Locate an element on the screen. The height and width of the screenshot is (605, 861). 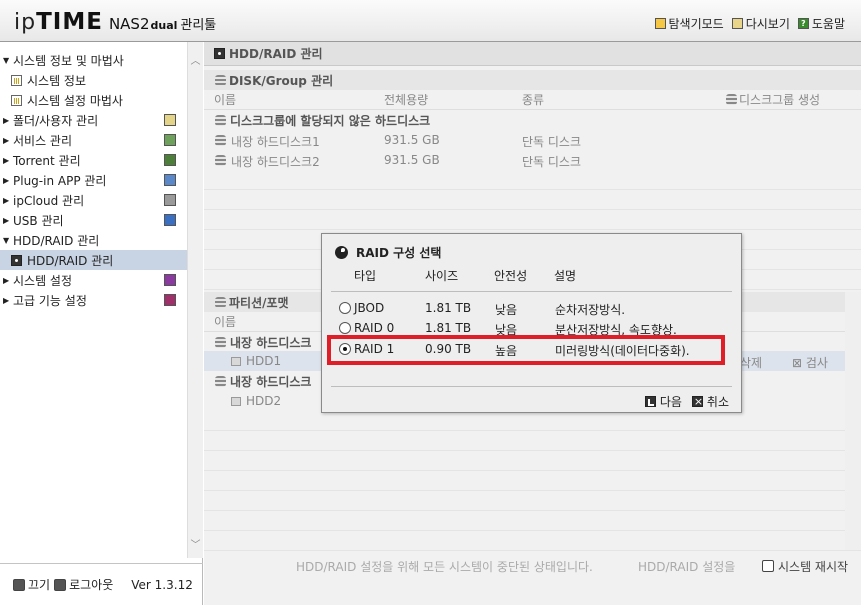
table-row: 내장 하드디스크2 931.5 GB 단독 디스크 is located at coordinates (532, 160).